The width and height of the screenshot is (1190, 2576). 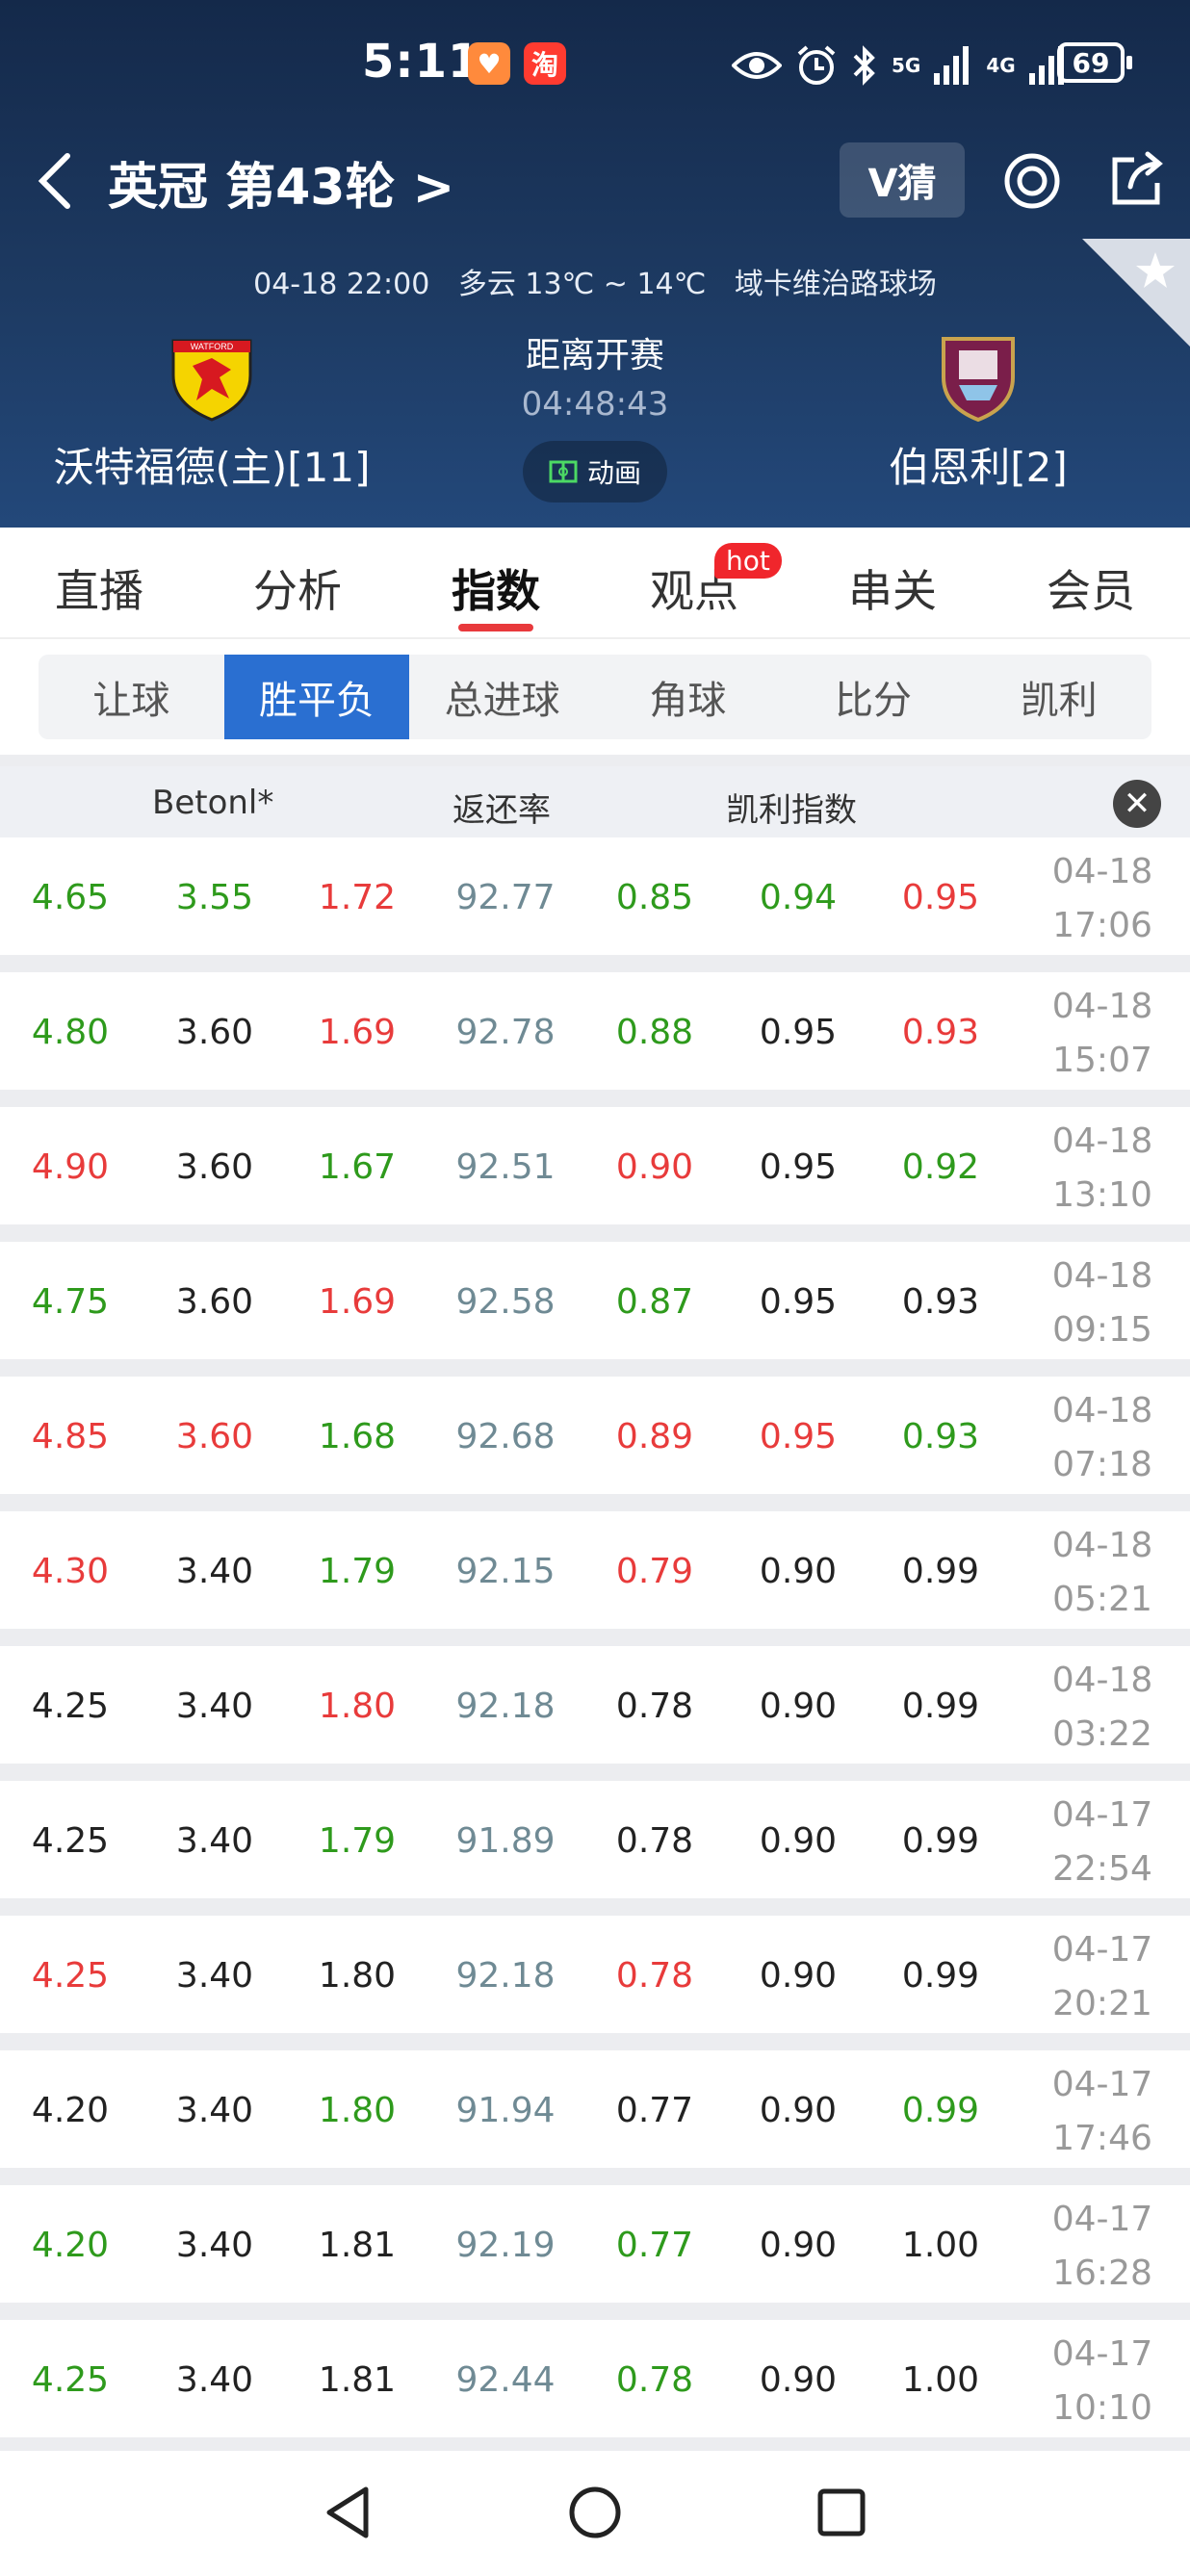 I want to click on return-rate: 92.77, so click(x=506, y=897).